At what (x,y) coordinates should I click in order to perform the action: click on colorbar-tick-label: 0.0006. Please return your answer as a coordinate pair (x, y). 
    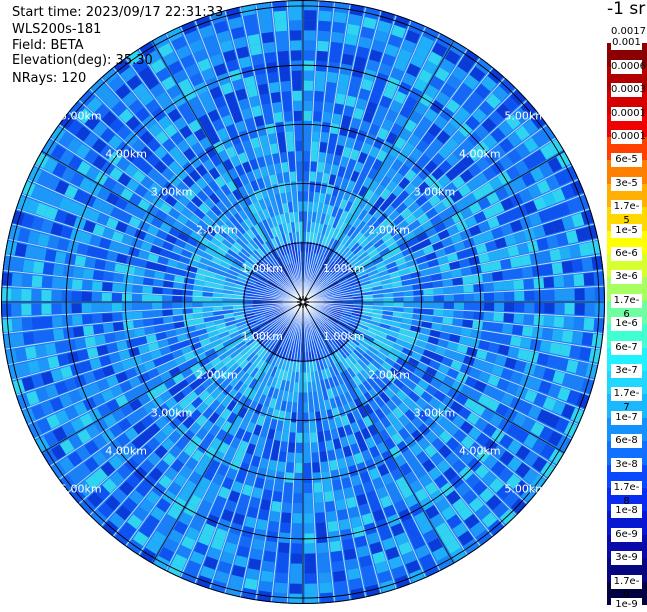
    Looking at the image, I should click on (628, 66).